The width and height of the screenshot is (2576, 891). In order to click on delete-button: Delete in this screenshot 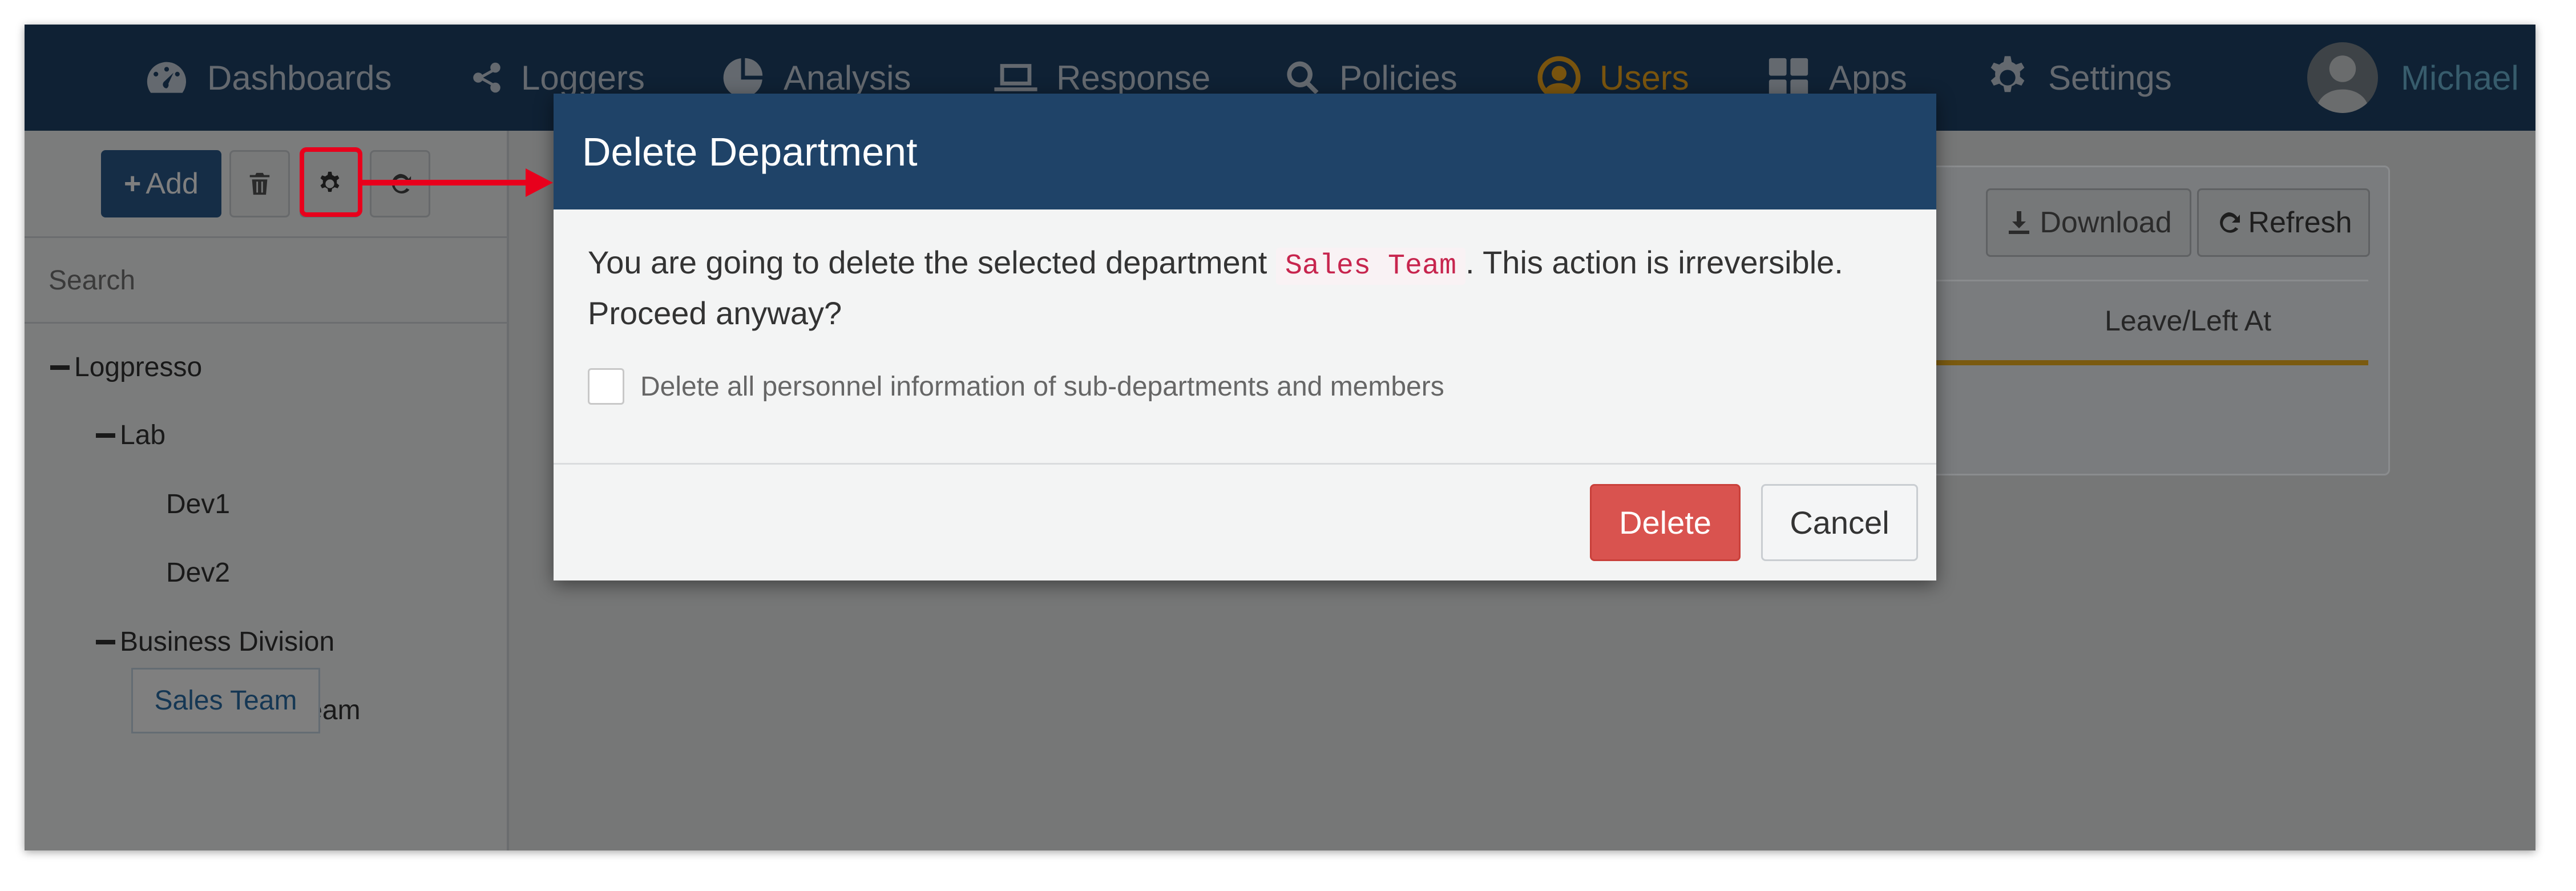, I will do `click(1665, 522)`.